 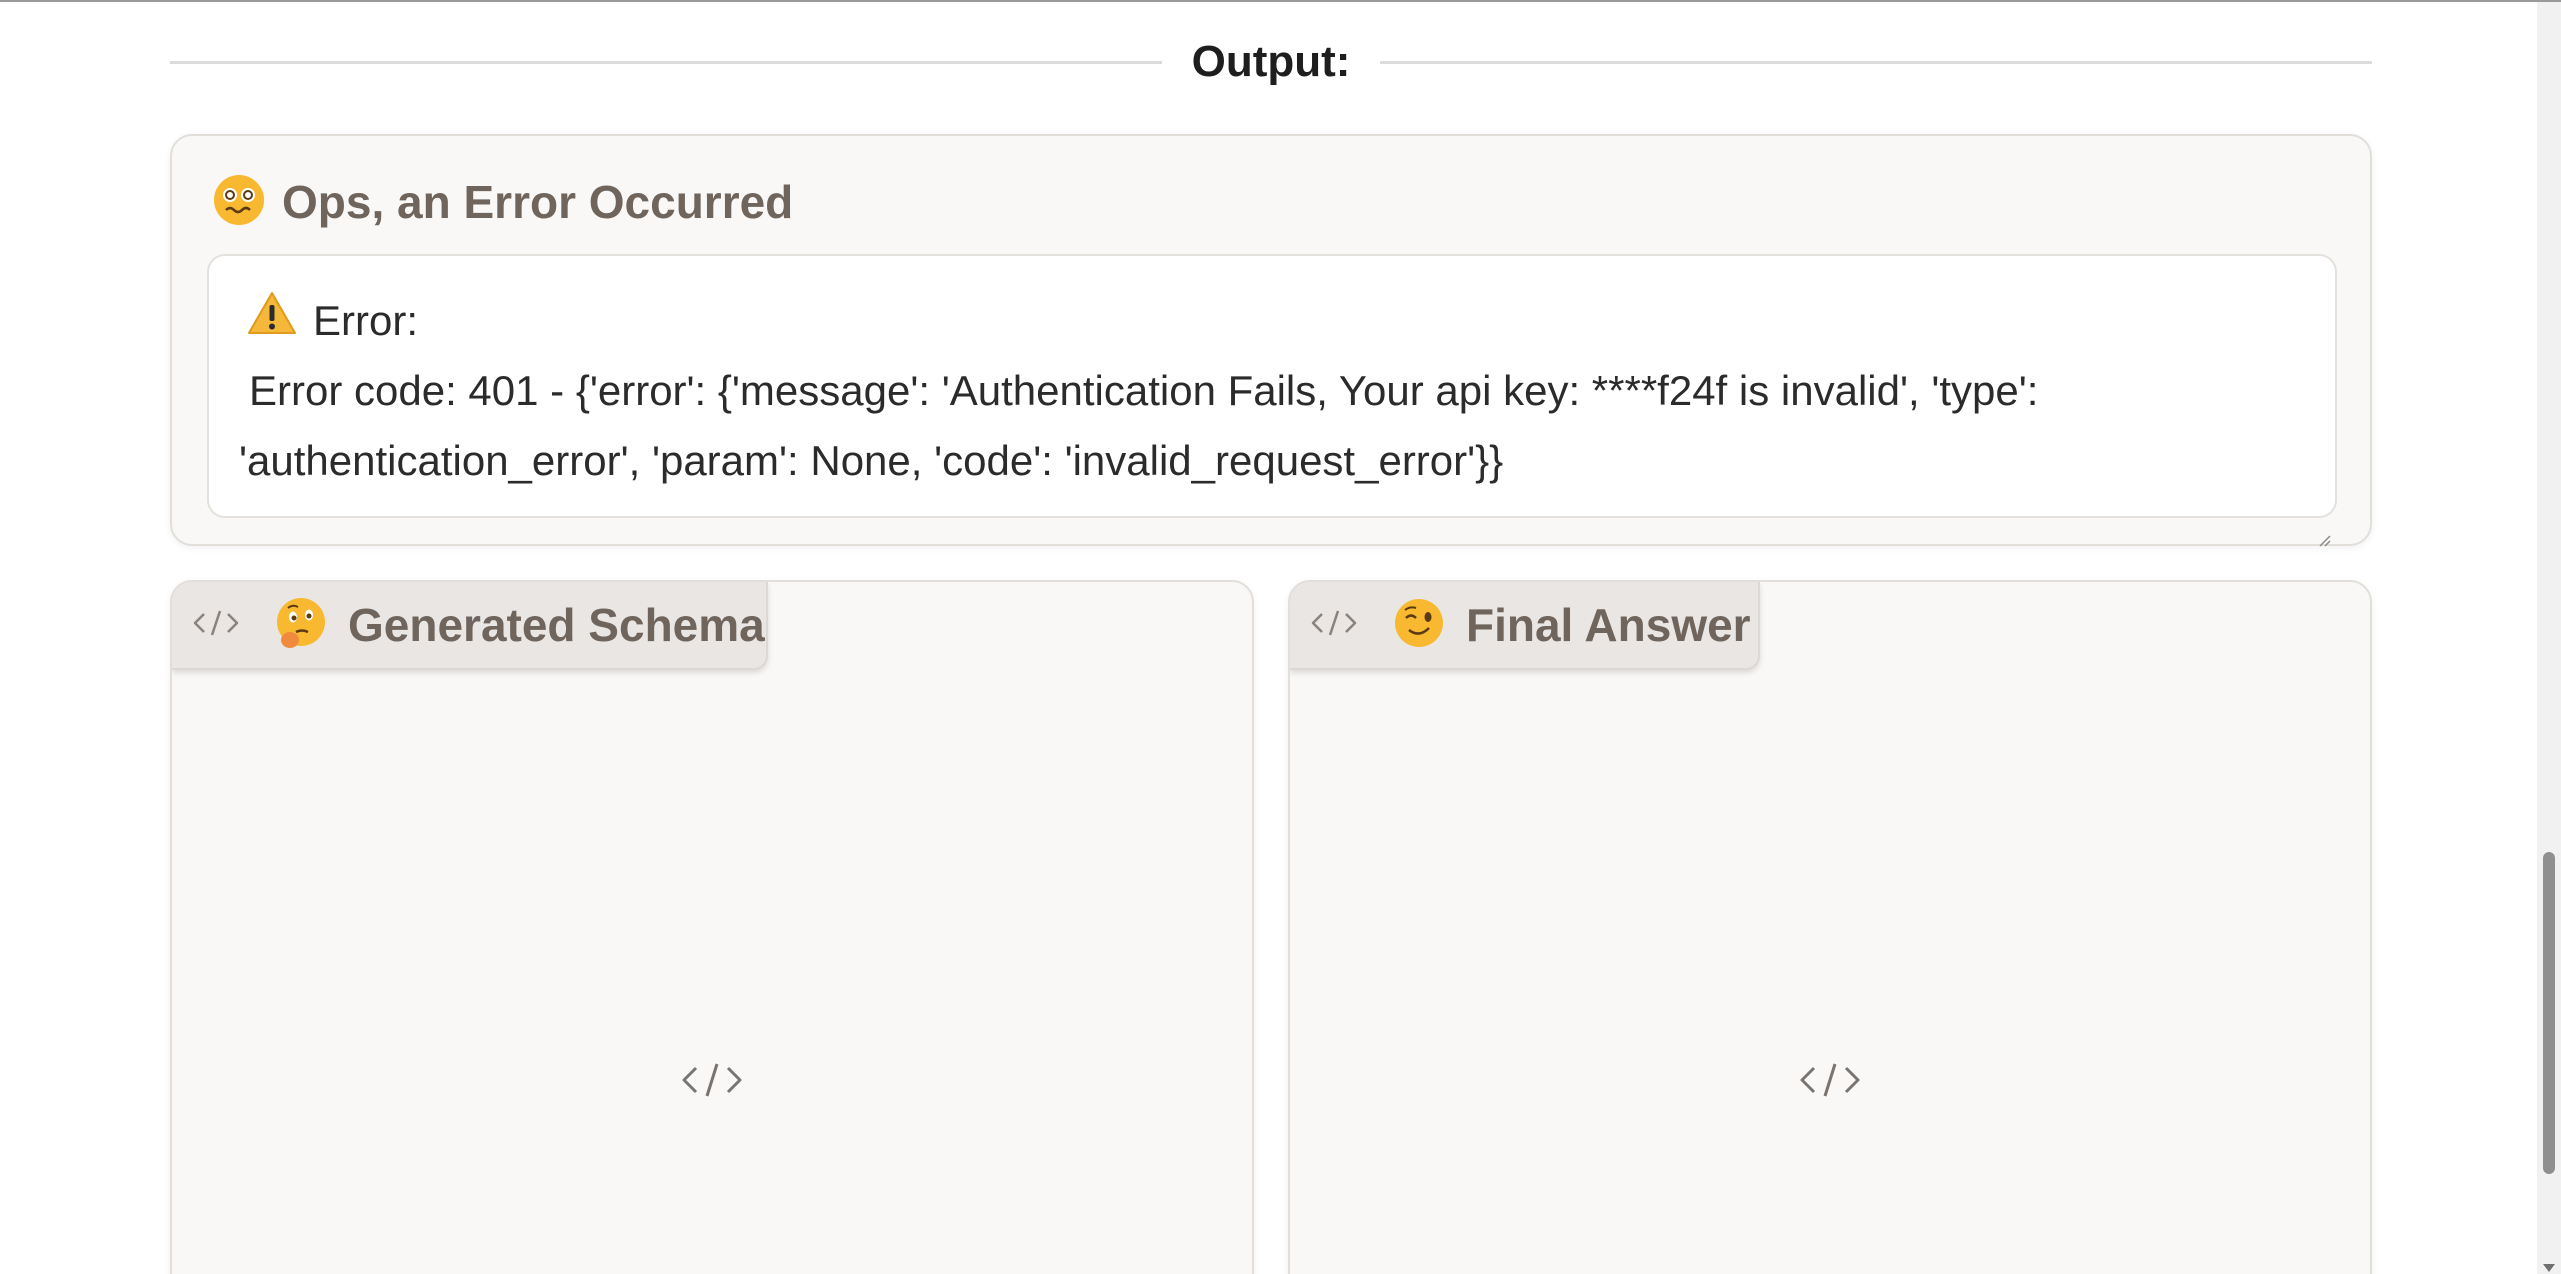 I want to click on scroll-down-arrow-icon, so click(x=2549, y=1268).